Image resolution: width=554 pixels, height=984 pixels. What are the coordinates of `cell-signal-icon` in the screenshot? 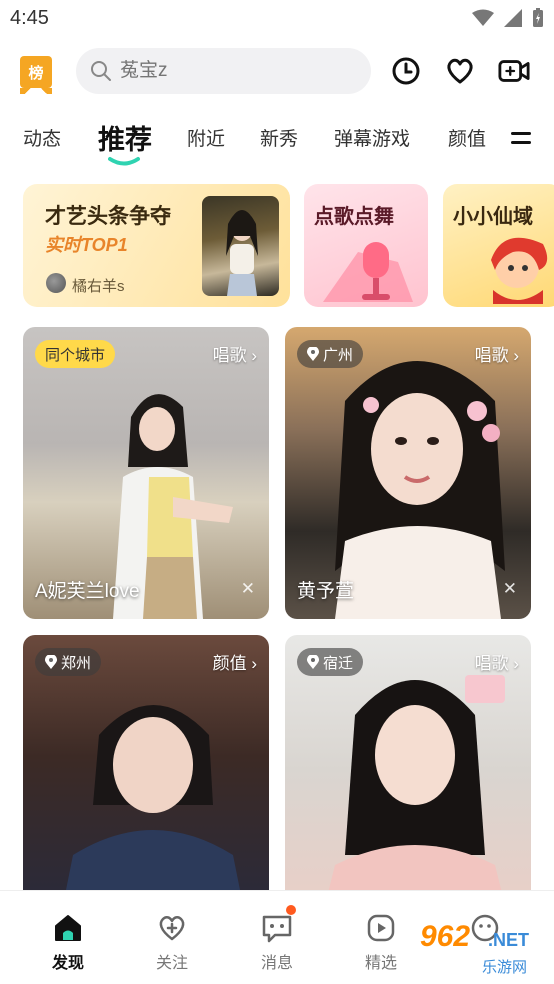 It's located at (513, 18).